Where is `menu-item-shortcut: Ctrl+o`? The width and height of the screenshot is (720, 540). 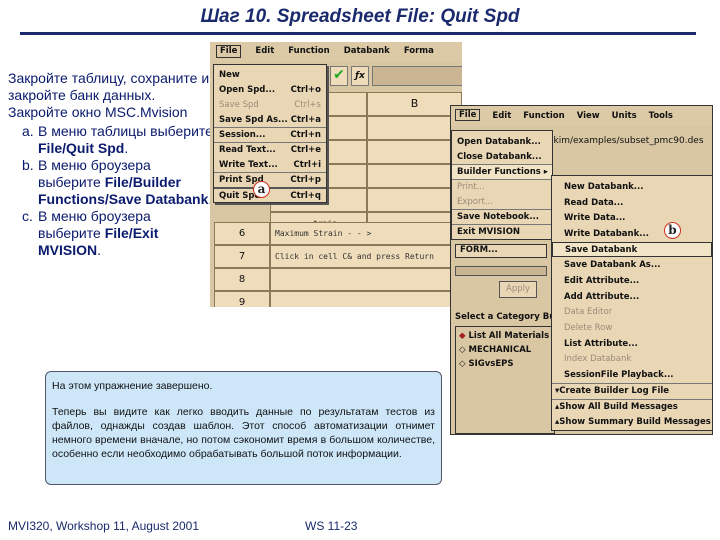
menu-item-shortcut: Ctrl+o is located at coordinates (305, 89).